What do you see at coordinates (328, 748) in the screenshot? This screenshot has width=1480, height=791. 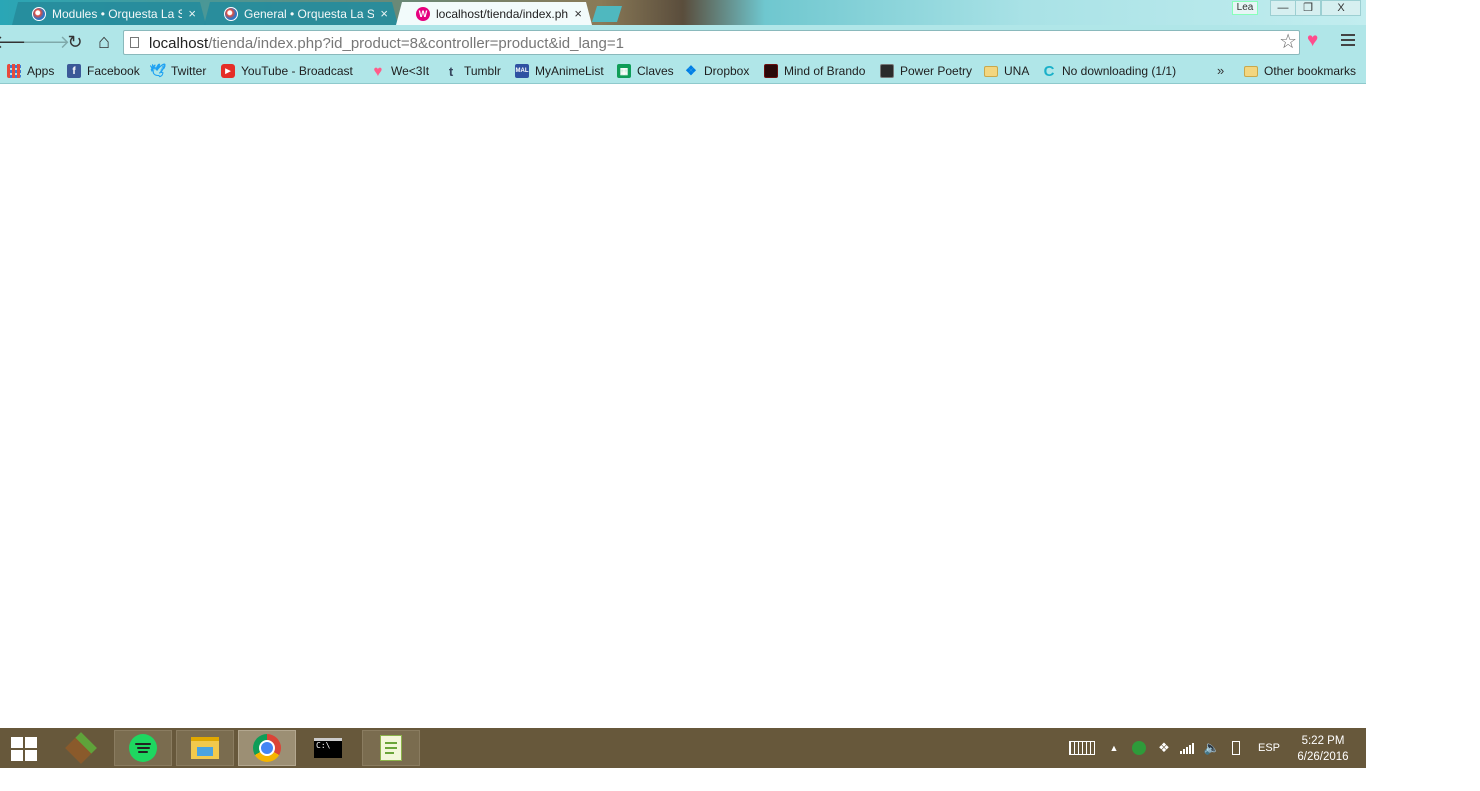 I see `command-prompt-icon: C:\` at bounding box center [328, 748].